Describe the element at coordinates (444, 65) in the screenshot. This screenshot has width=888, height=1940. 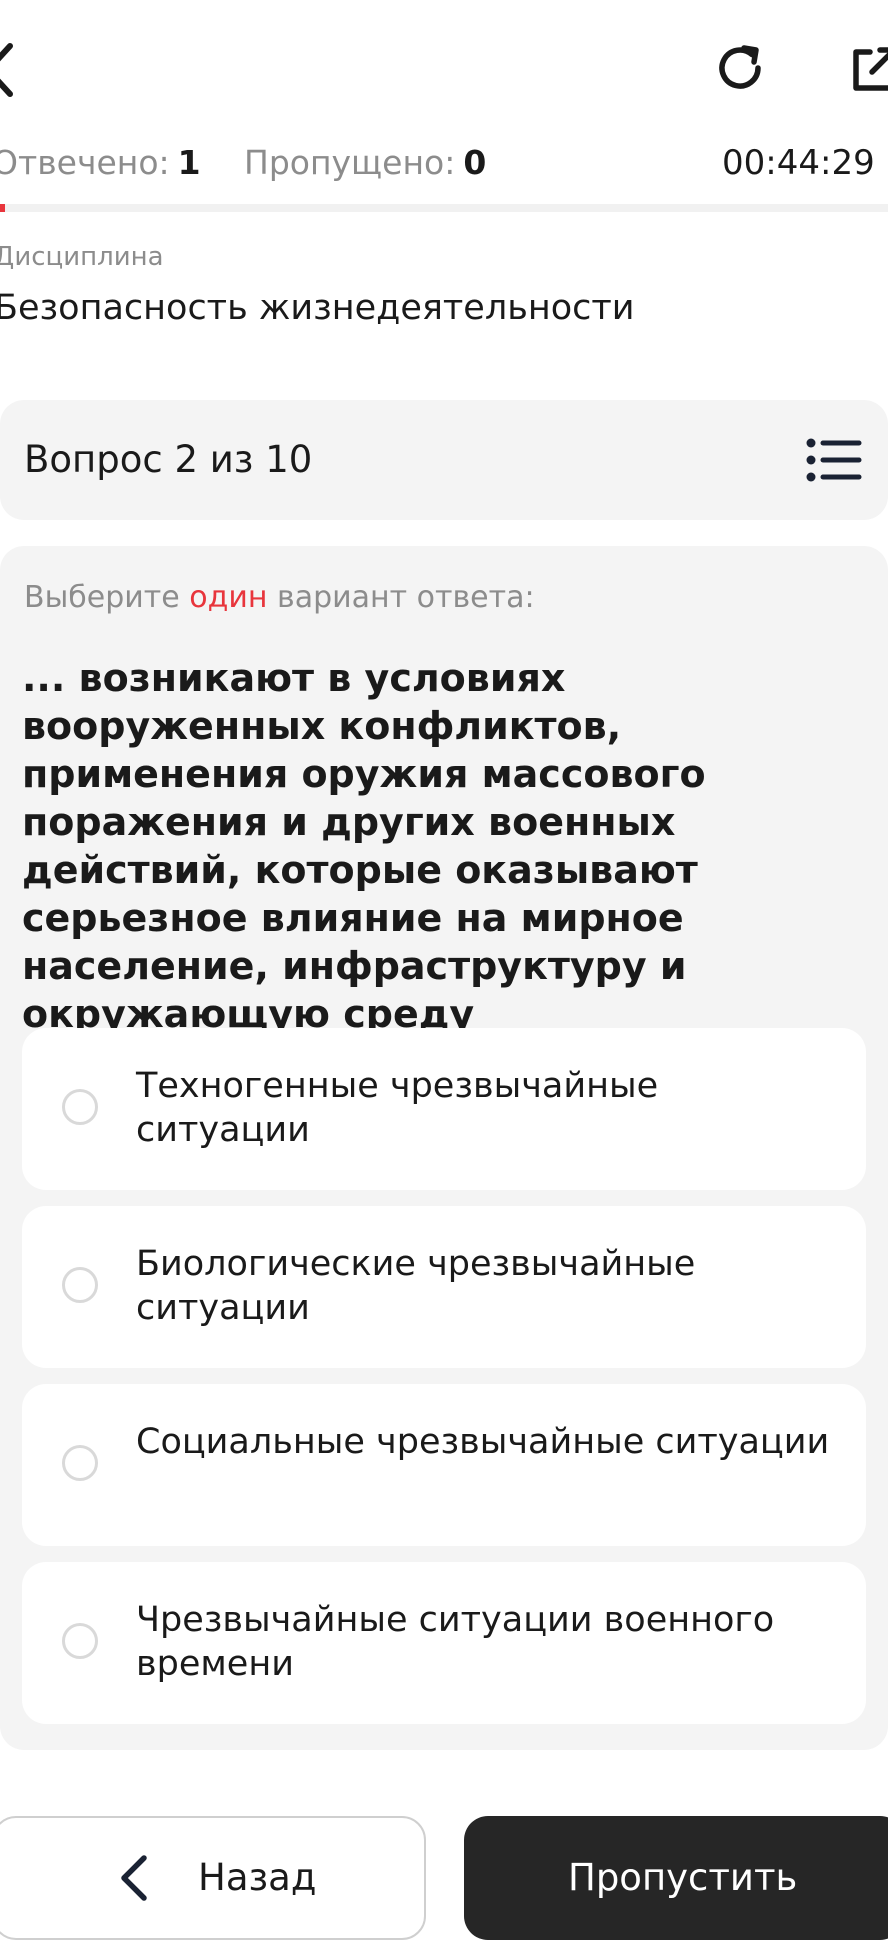
I see `top-bar` at that location.